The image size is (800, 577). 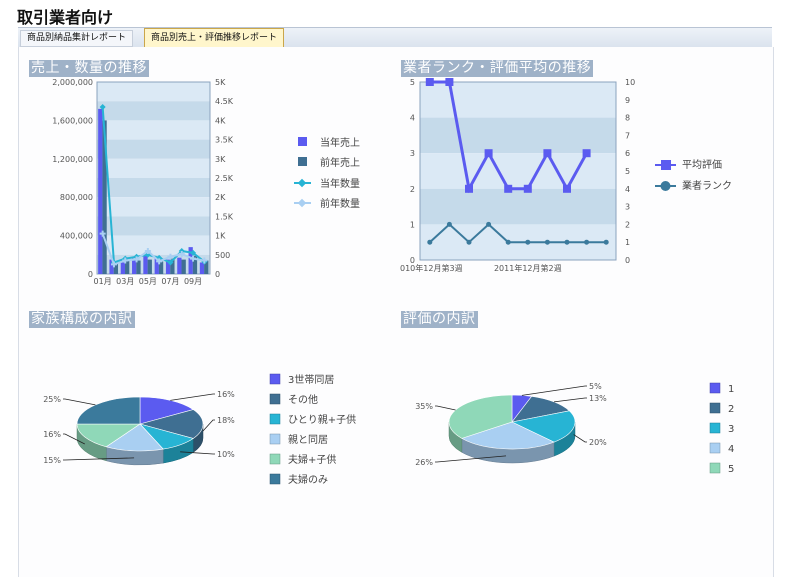 What do you see at coordinates (222, 255) in the screenshot?
I see `chart1-y2-tick-label: 500` at bounding box center [222, 255].